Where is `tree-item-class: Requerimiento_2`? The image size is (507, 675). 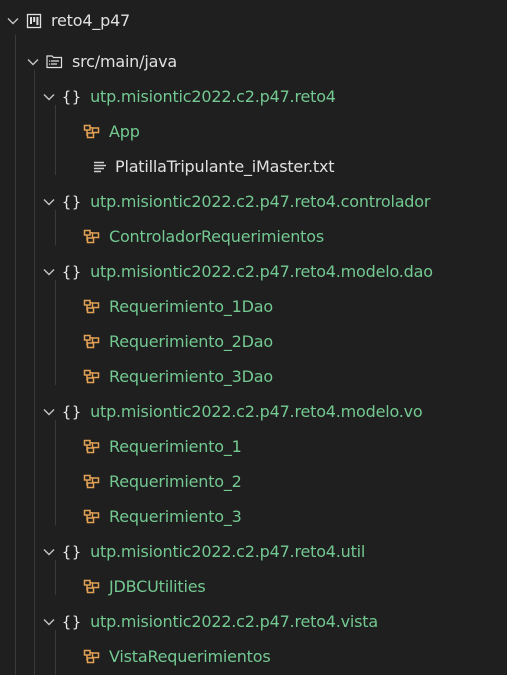 tree-item-class: Requerimiento_2 is located at coordinates (253, 481).